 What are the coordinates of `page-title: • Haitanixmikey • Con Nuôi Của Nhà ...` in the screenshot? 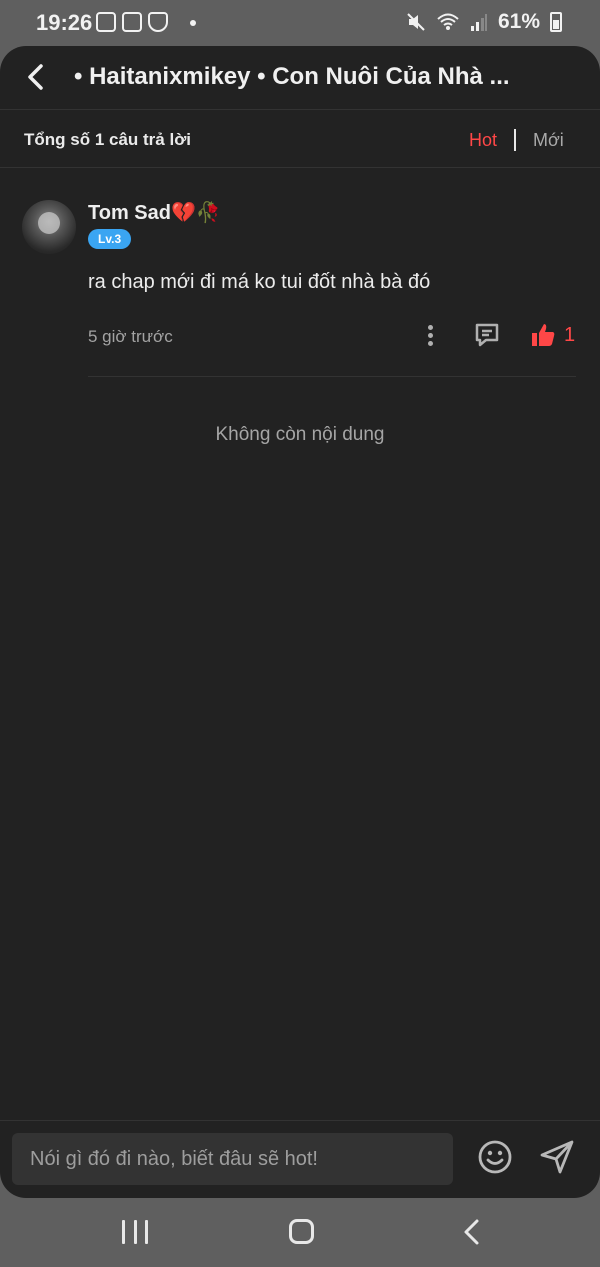 It's located at (292, 76).